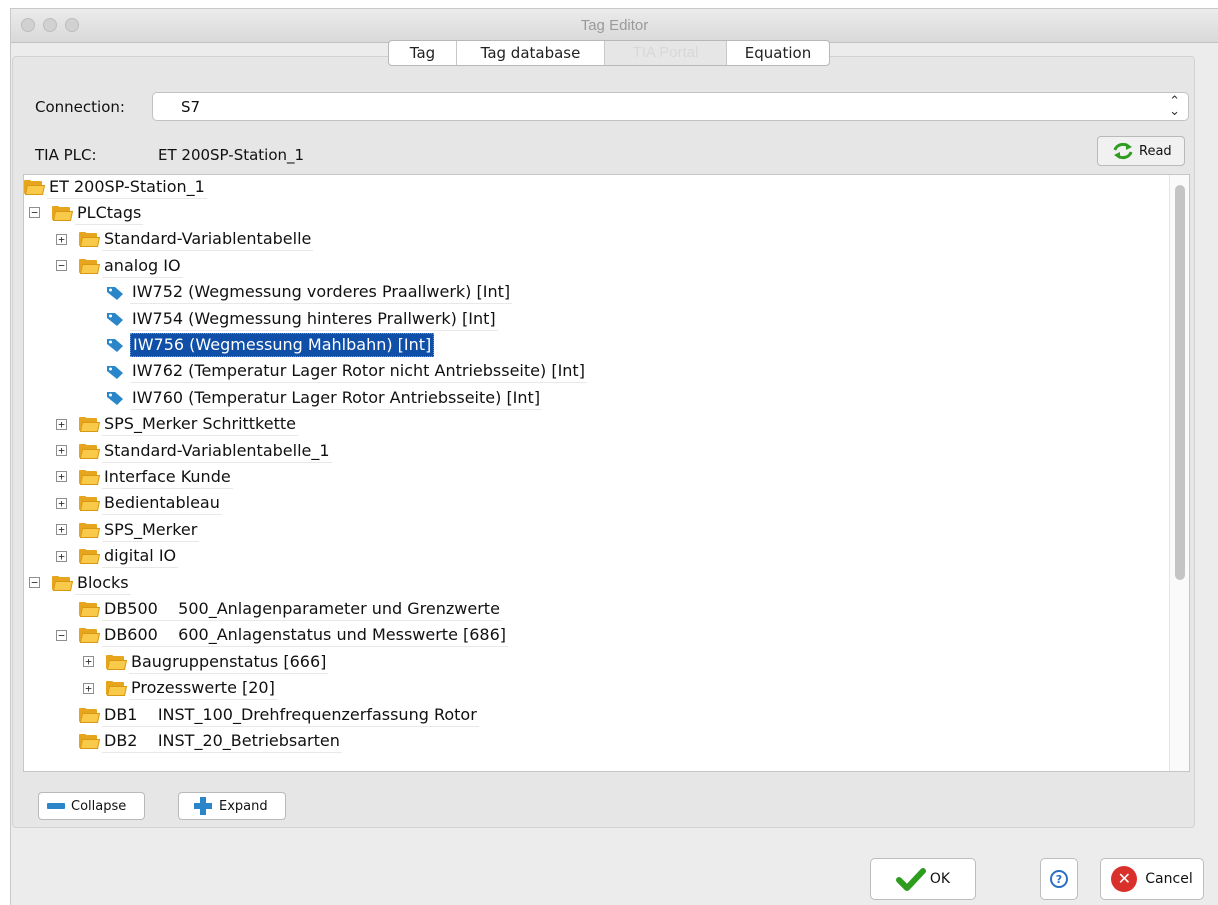 This screenshot has width=1218, height=905. I want to click on tia-plc-label: TIA PLC:, so click(66, 155).